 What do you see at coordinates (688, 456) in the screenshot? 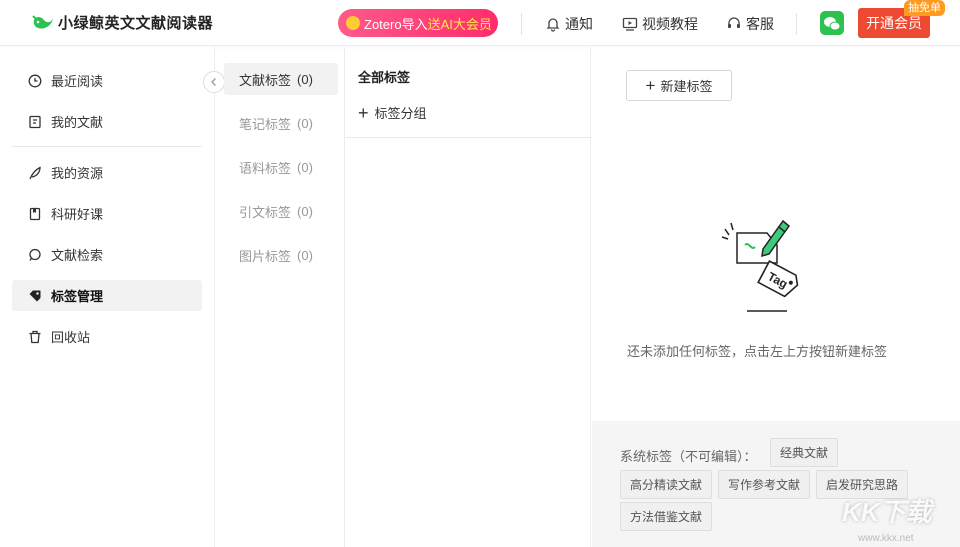
I see `system-tags-label: 系统标签（不可编辑）：` at bounding box center [688, 456].